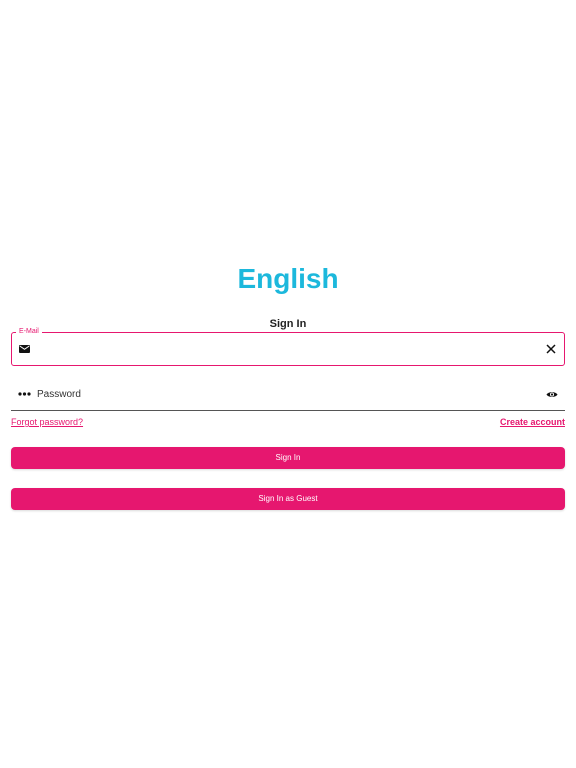 The image size is (576, 768). Describe the element at coordinates (29, 332) in the screenshot. I see `email-label: E-Mail` at that location.